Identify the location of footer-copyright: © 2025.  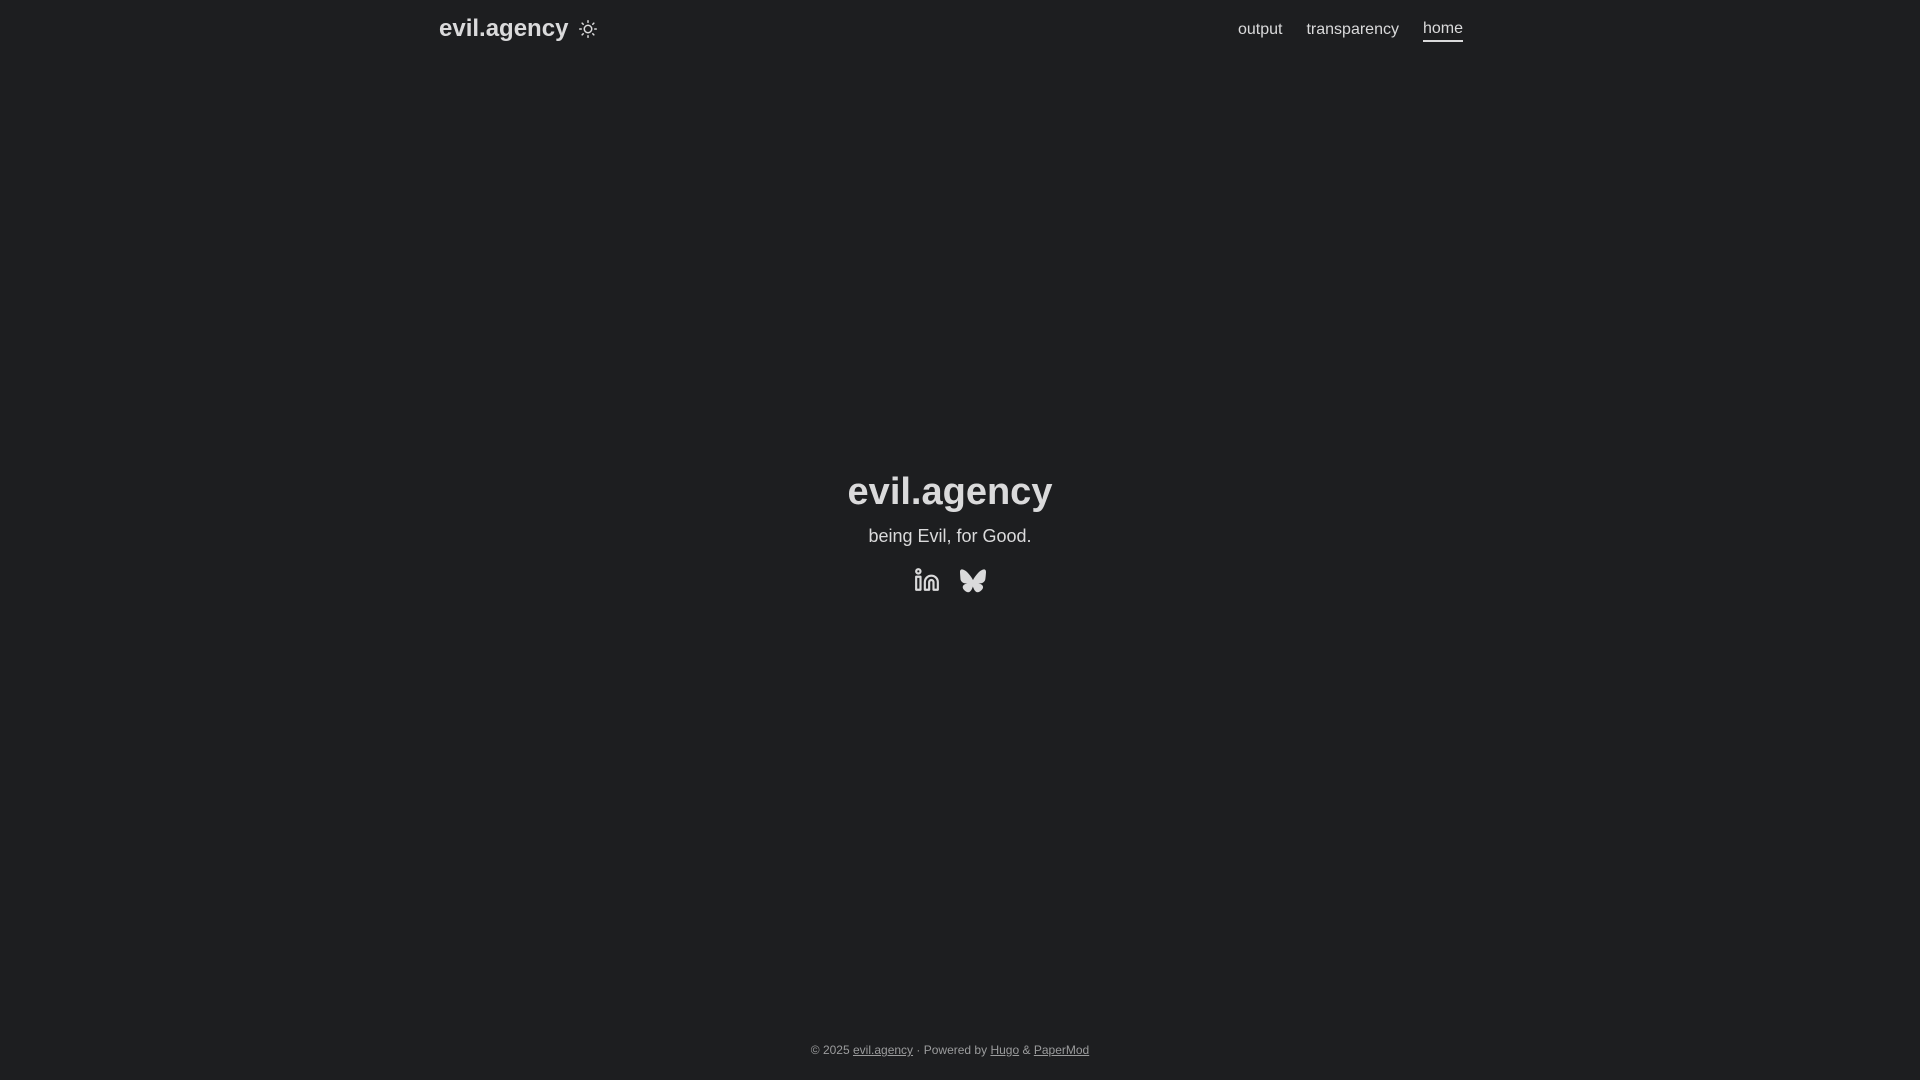
(830, 1050).